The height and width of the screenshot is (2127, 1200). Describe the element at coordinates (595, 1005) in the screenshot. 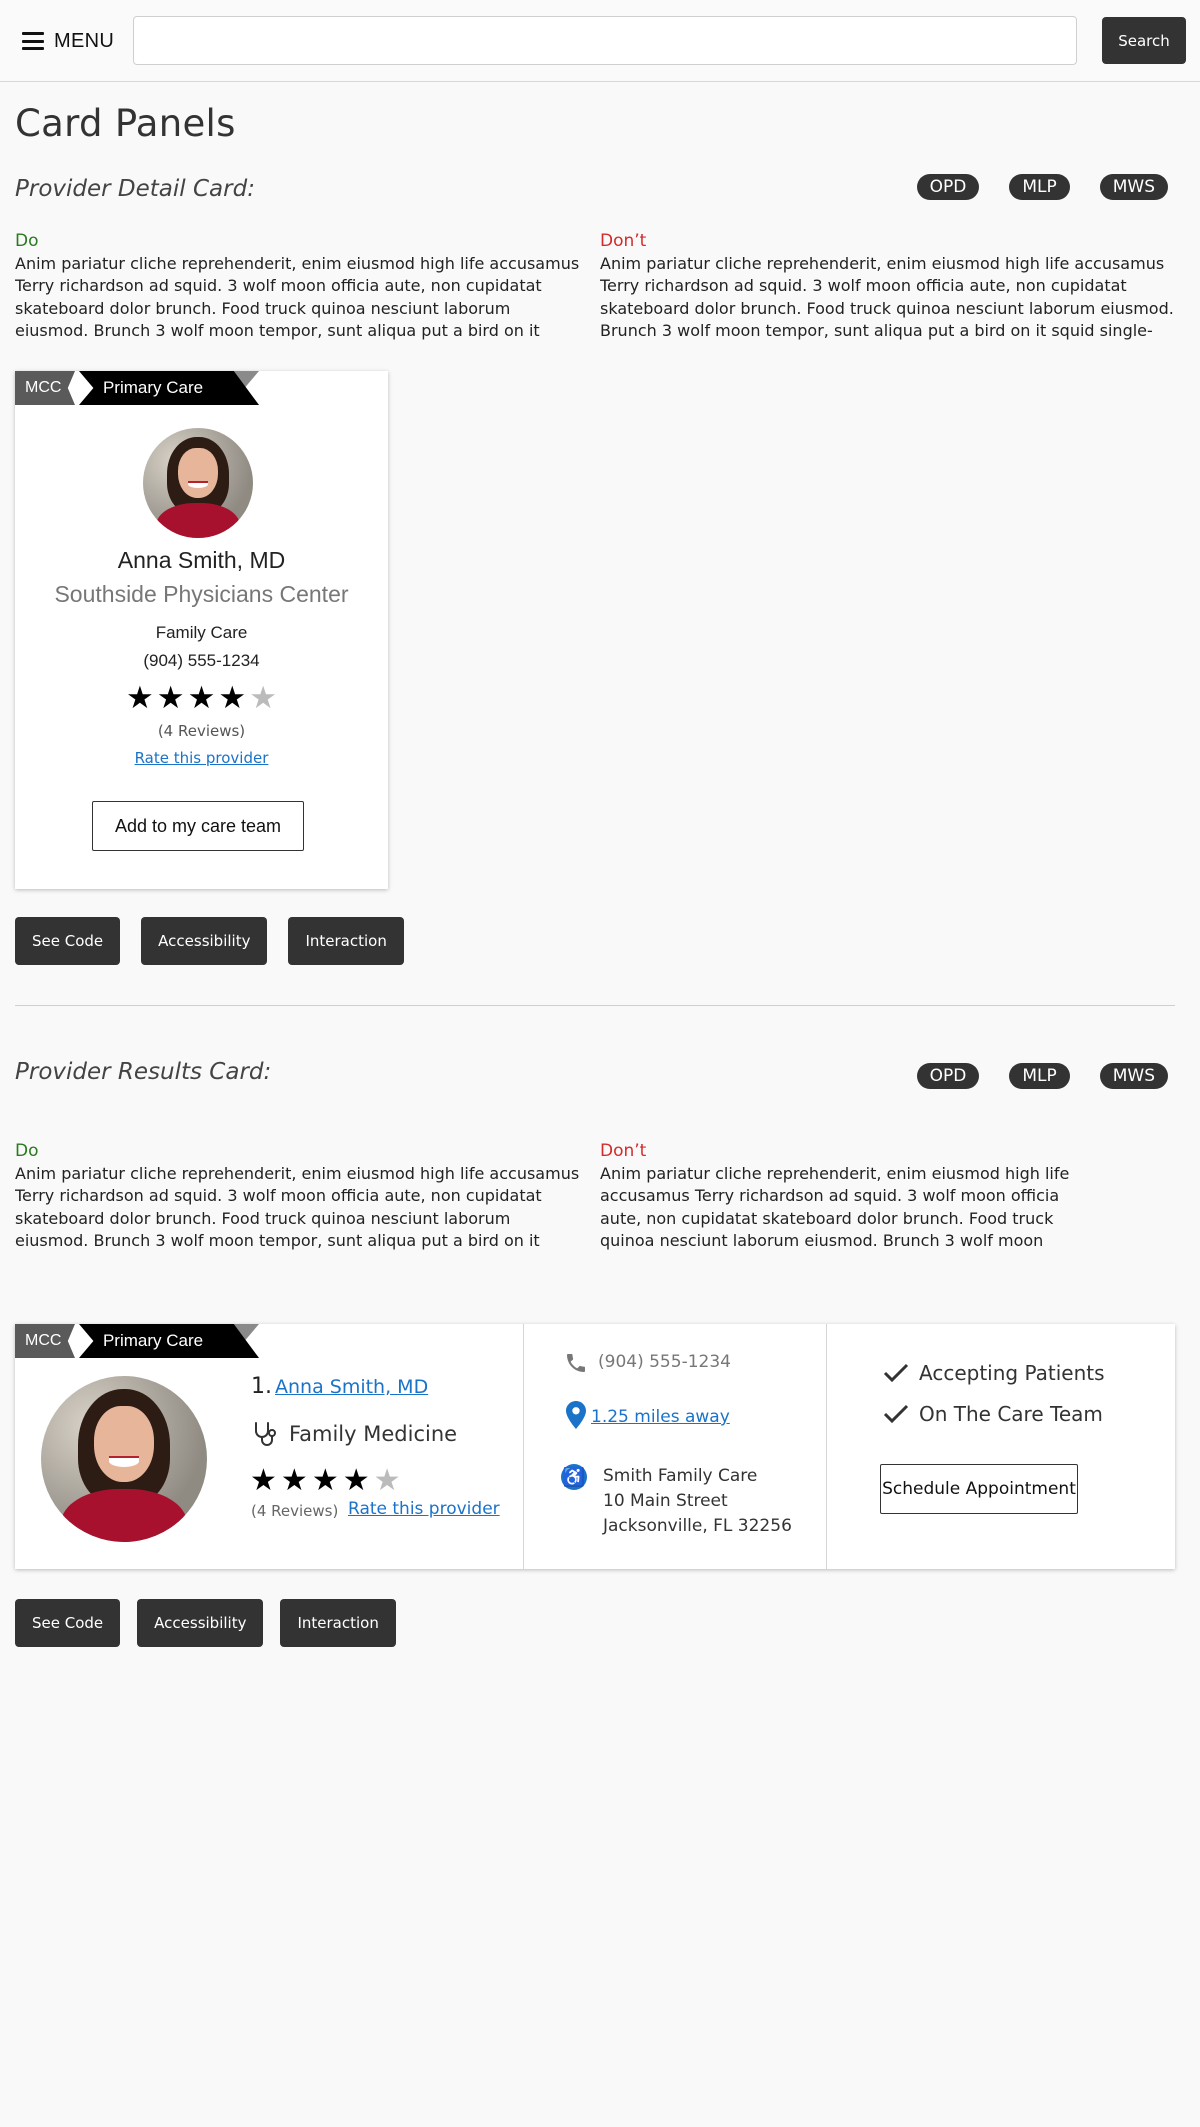

I see `section-divider` at that location.